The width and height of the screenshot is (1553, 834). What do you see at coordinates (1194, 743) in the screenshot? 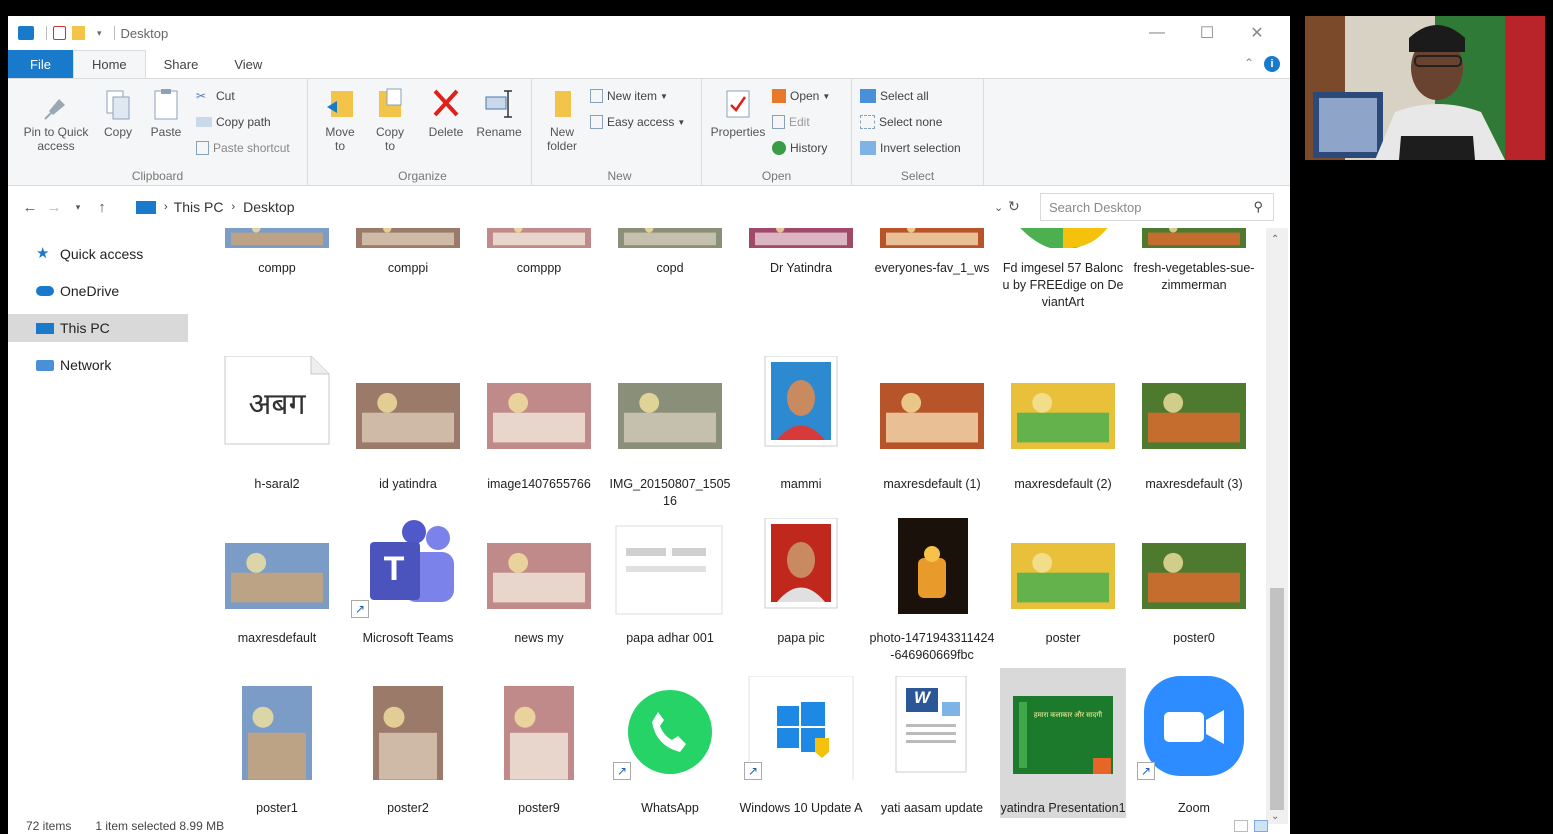
I see `file-item: ↗ Zoom` at bounding box center [1194, 743].